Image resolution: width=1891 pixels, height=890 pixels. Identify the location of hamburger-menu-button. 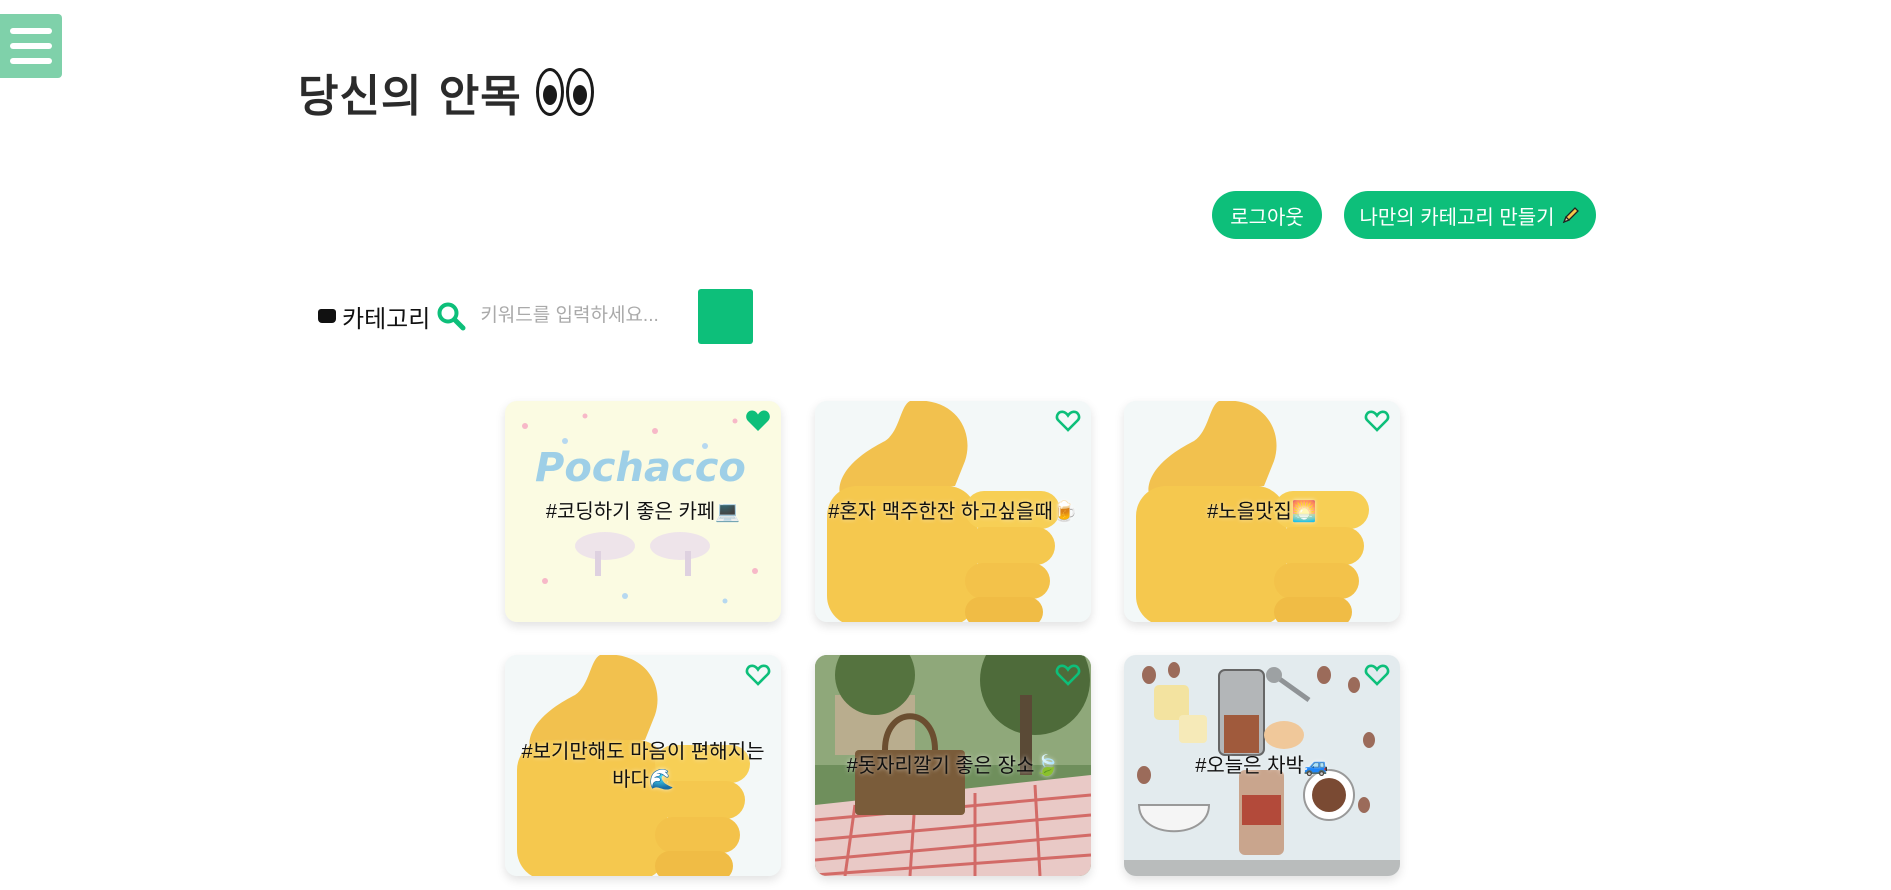
(31, 46).